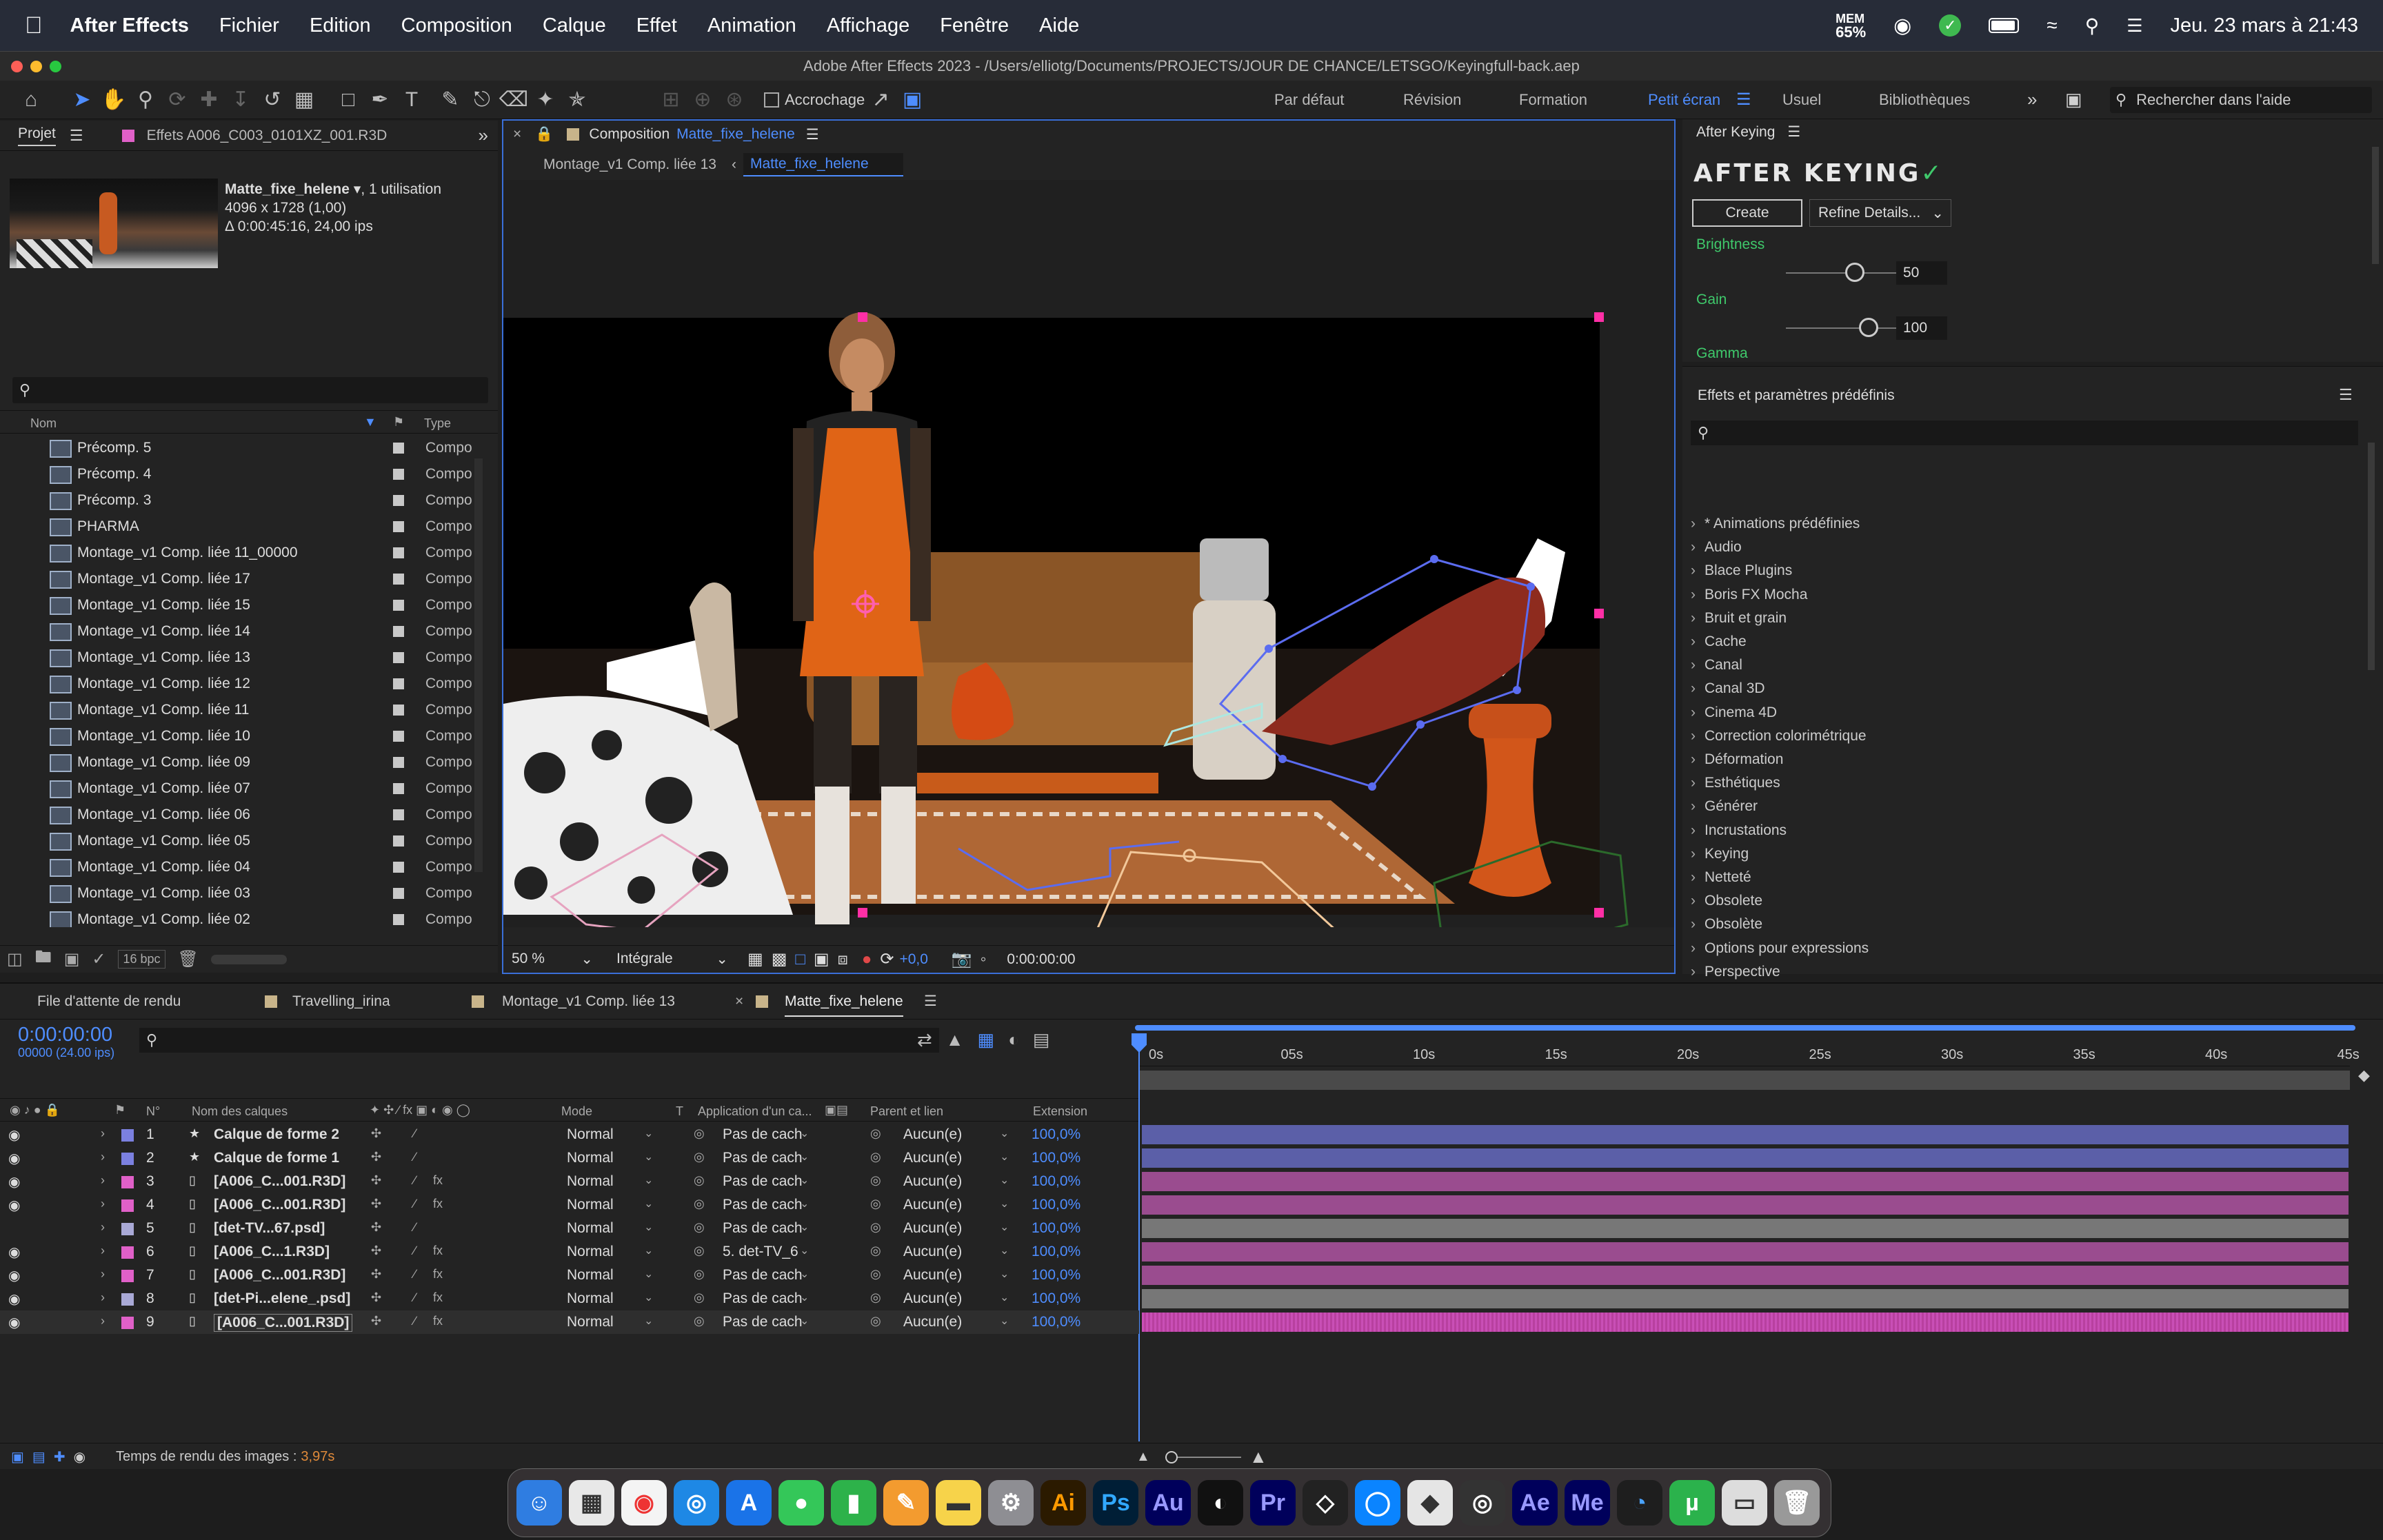  I want to click on effect-category: › Esthétiques, so click(1735, 783).